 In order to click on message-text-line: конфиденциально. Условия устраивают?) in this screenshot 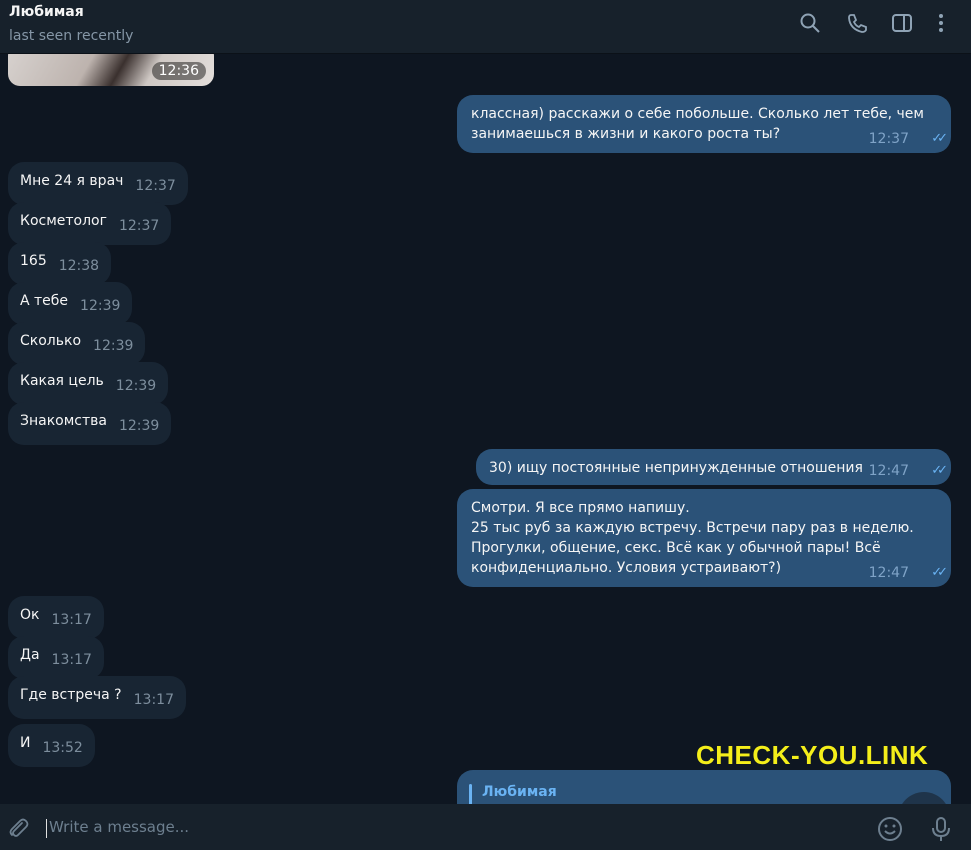, I will do `click(626, 568)`.